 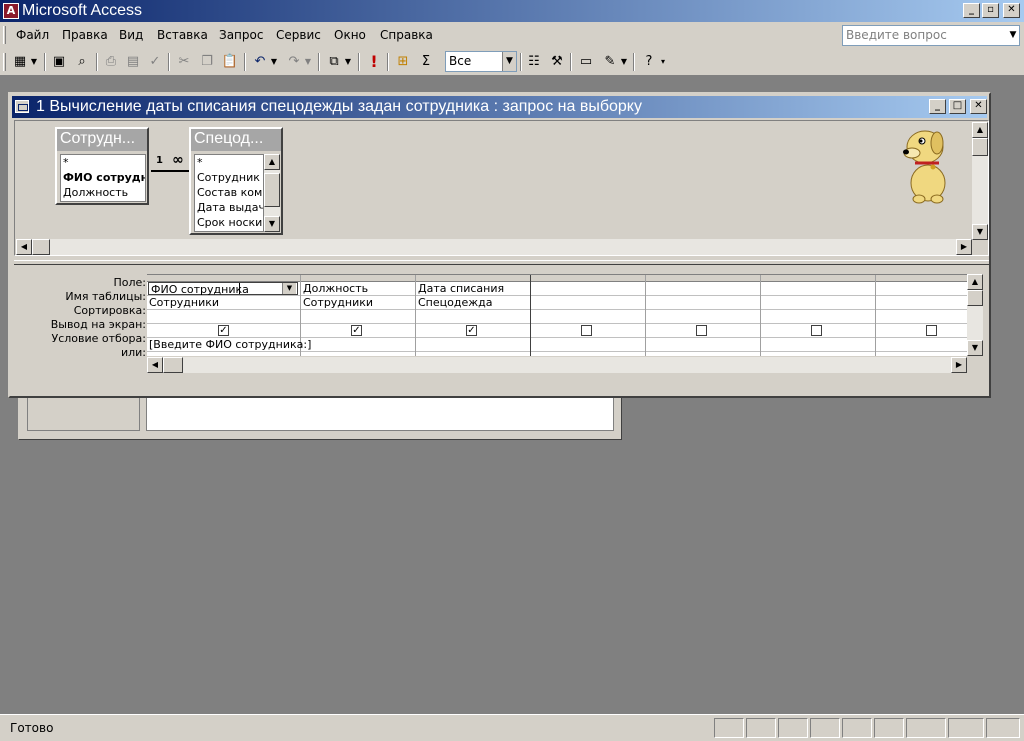 I want to click on show-checkbox-col3: ✓, so click(x=471, y=330).